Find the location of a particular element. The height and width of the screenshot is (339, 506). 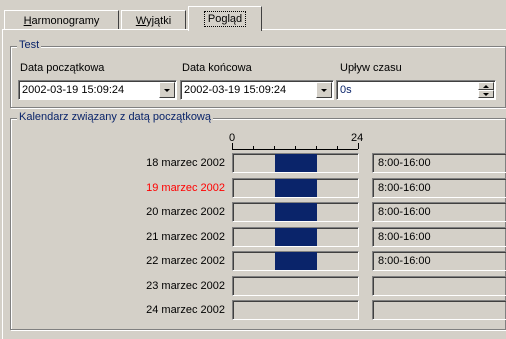

elapsed-value: 0s is located at coordinates (346, 90).